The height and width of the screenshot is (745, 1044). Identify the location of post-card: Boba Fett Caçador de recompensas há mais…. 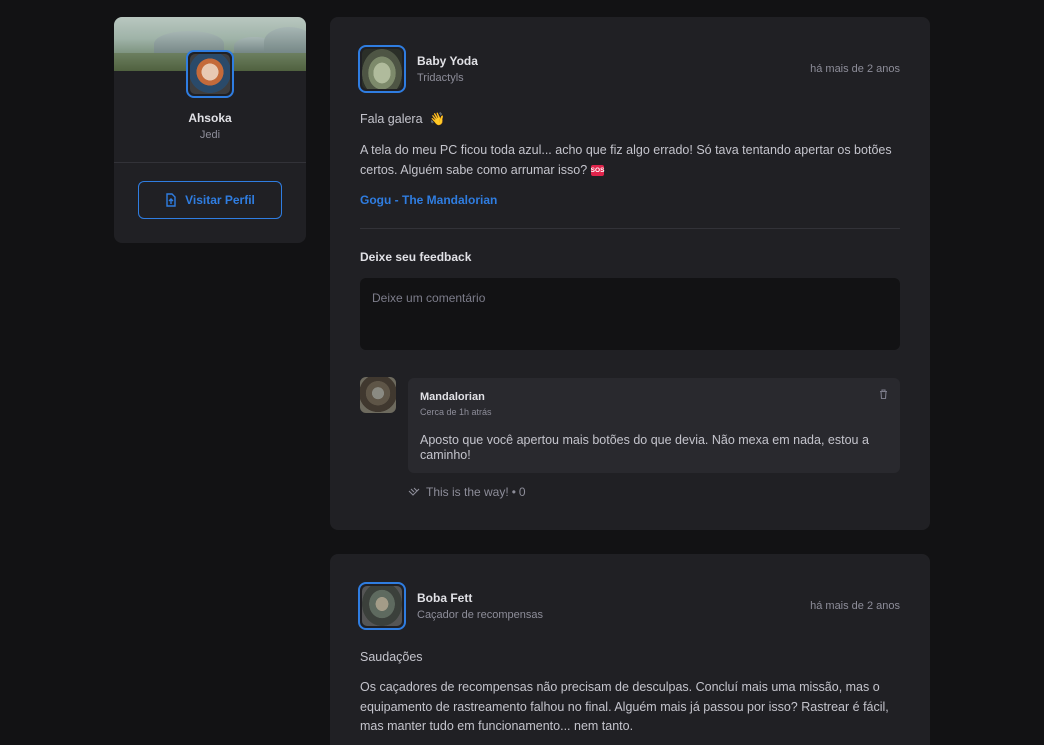
(630, 649).